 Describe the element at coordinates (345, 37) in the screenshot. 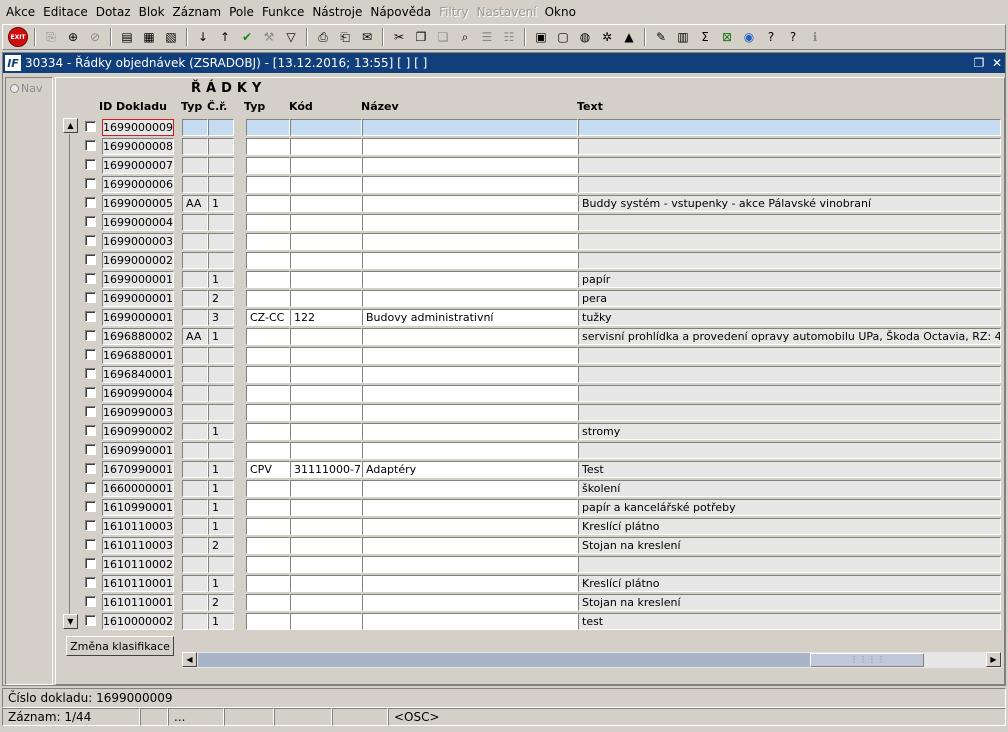

I see `print-preview-icon: ⎗` at that location.